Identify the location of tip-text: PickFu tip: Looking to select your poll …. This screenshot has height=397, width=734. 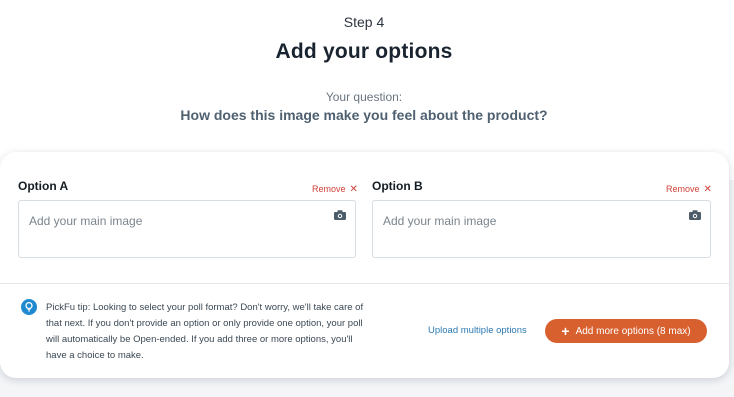
(205, 331).